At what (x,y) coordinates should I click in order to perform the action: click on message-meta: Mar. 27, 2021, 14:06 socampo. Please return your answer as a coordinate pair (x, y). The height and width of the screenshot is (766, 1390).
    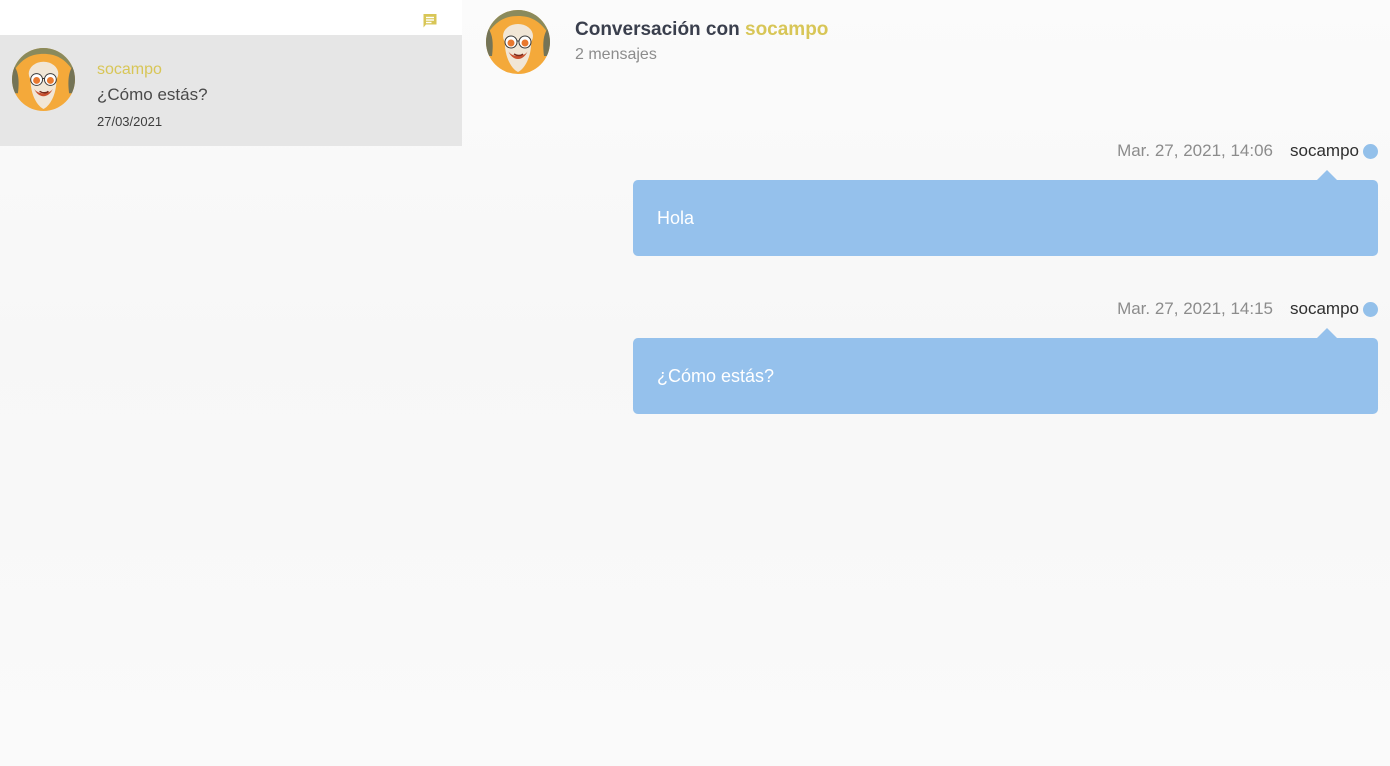
    Looking at the image, I should click on (1247, 151).